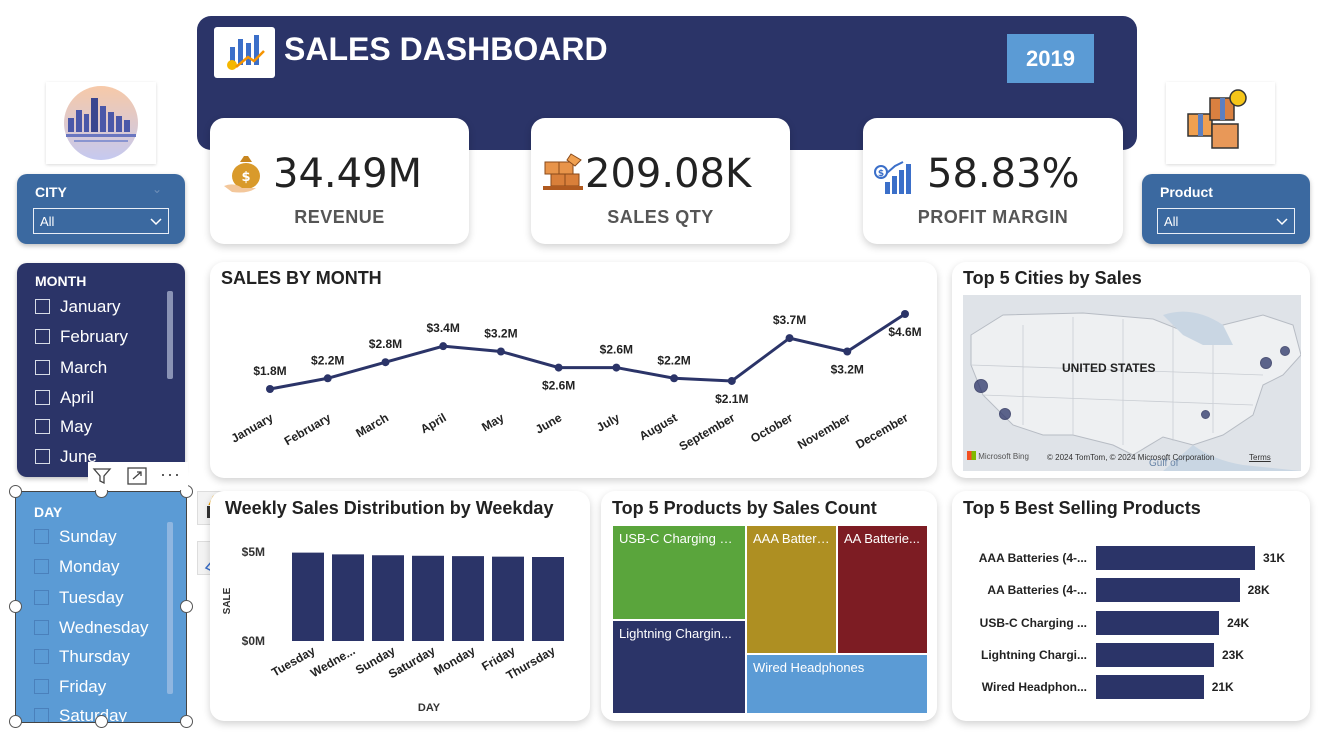  I want to click on month-scrollbar, so click(170, 335).